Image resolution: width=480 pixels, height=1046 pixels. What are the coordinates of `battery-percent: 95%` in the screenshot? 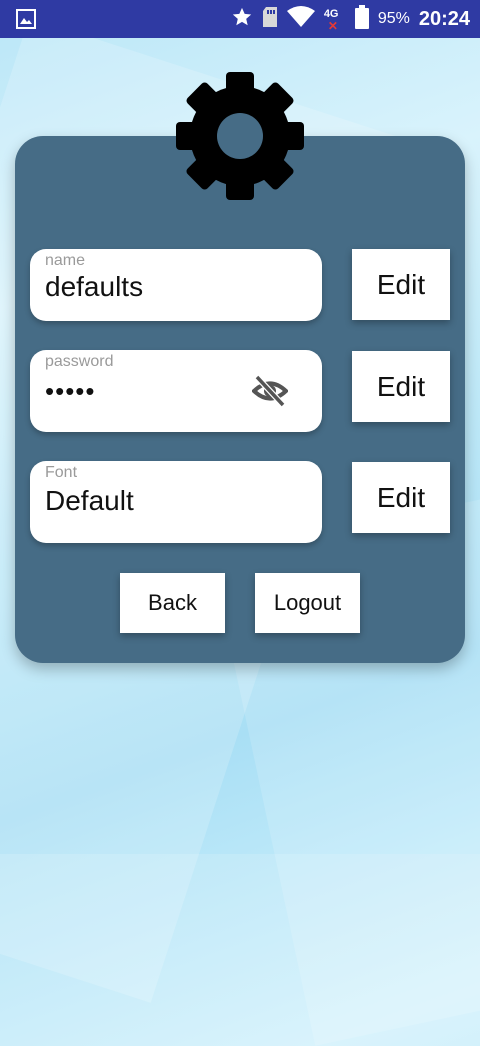 It's located at (393, 18).